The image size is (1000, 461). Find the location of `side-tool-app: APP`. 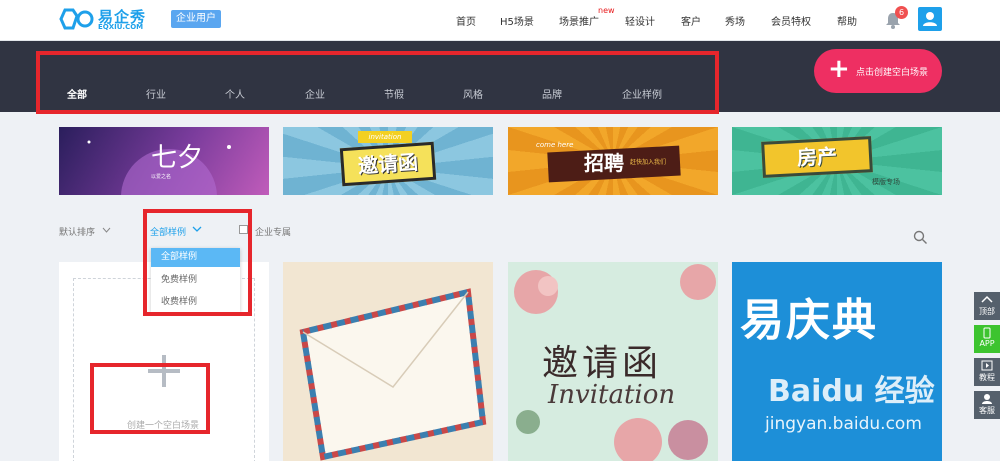

side-tool-app: APP is located at coordinates (987, 339).